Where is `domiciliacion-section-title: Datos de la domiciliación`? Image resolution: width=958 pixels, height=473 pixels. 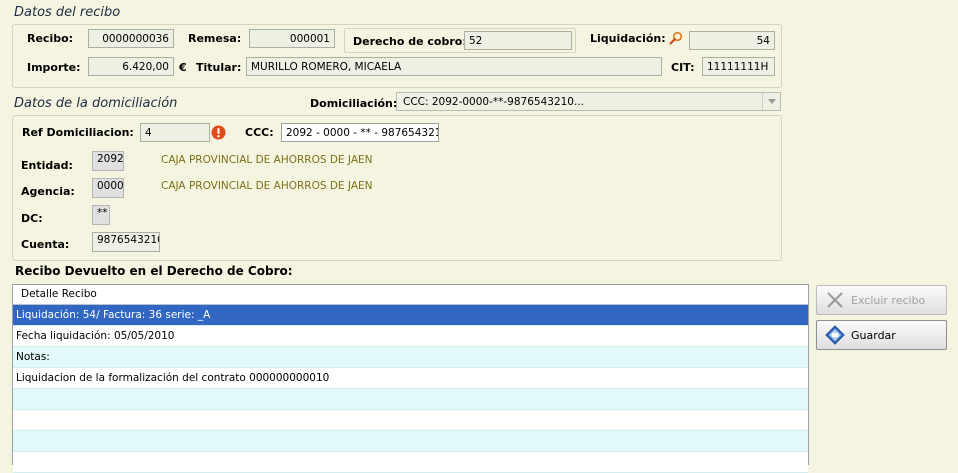 domiciliacion-section-title: Datos de la domiciliación is located at coordinates (96, 103).